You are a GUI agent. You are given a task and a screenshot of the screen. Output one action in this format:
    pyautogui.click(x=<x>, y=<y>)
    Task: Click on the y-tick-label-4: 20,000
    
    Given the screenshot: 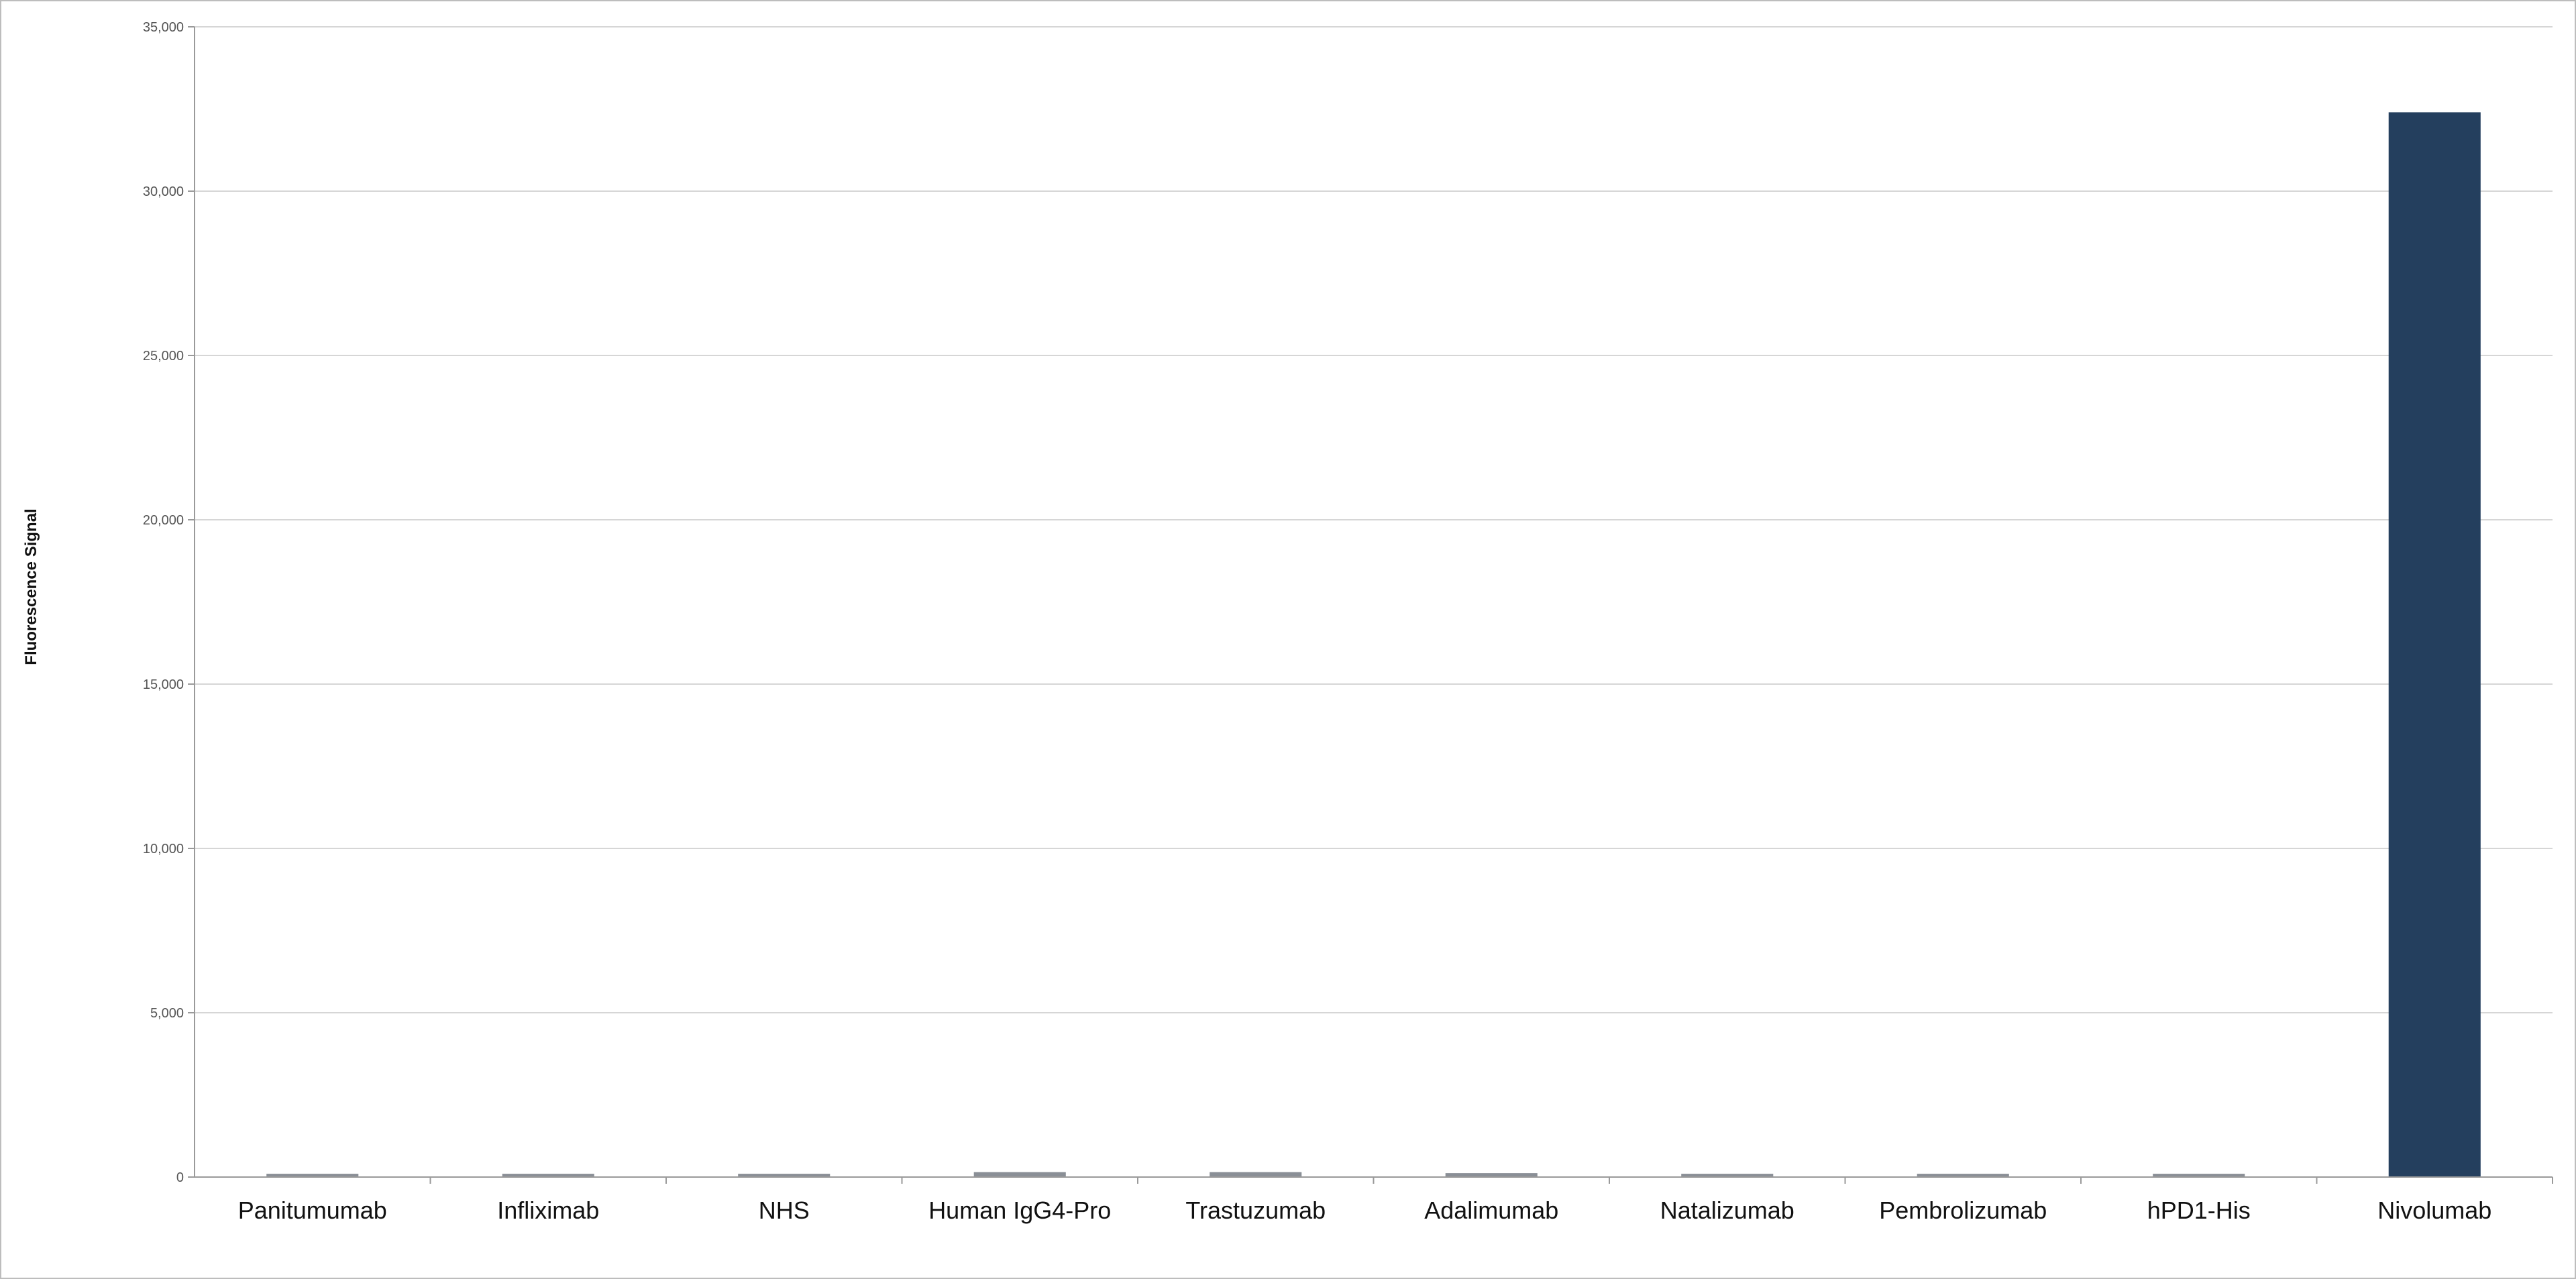 What is the action you would take?
    pyautogui.click(x=163, y=520)
    